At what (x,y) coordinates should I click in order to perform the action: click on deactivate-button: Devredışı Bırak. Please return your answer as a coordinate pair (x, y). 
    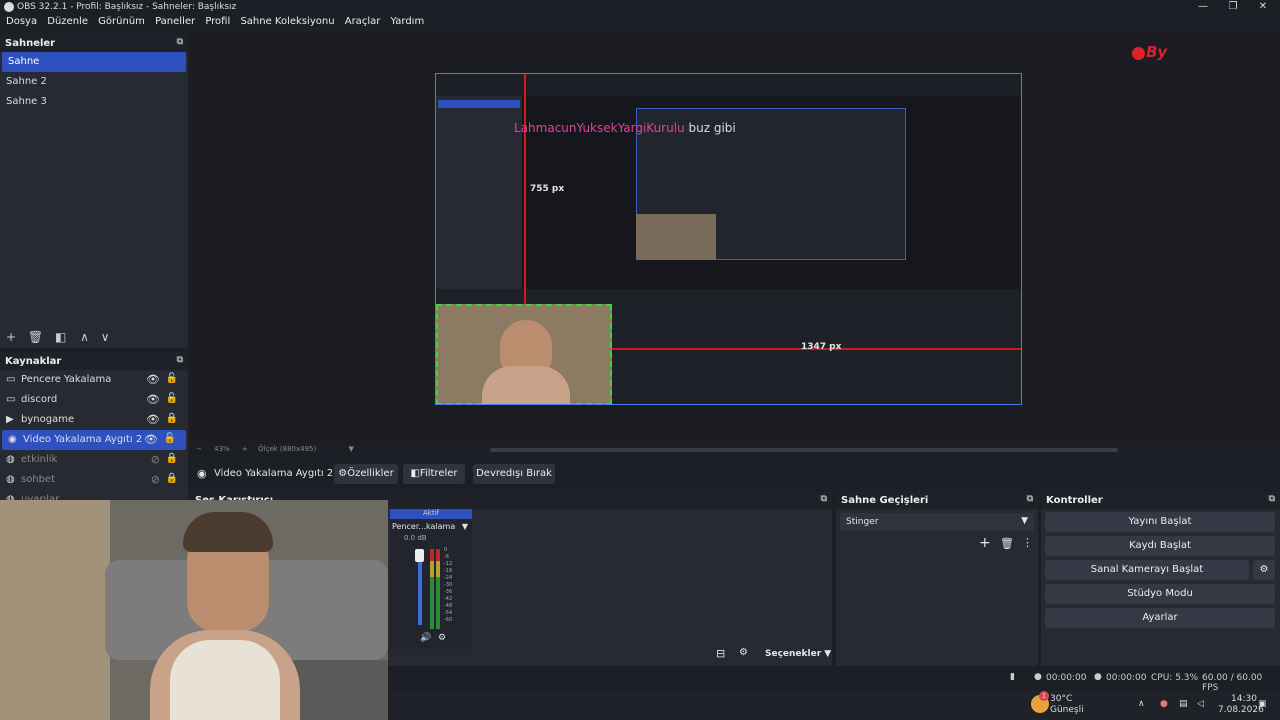
    Looking at the image, I should click on (514, 474).